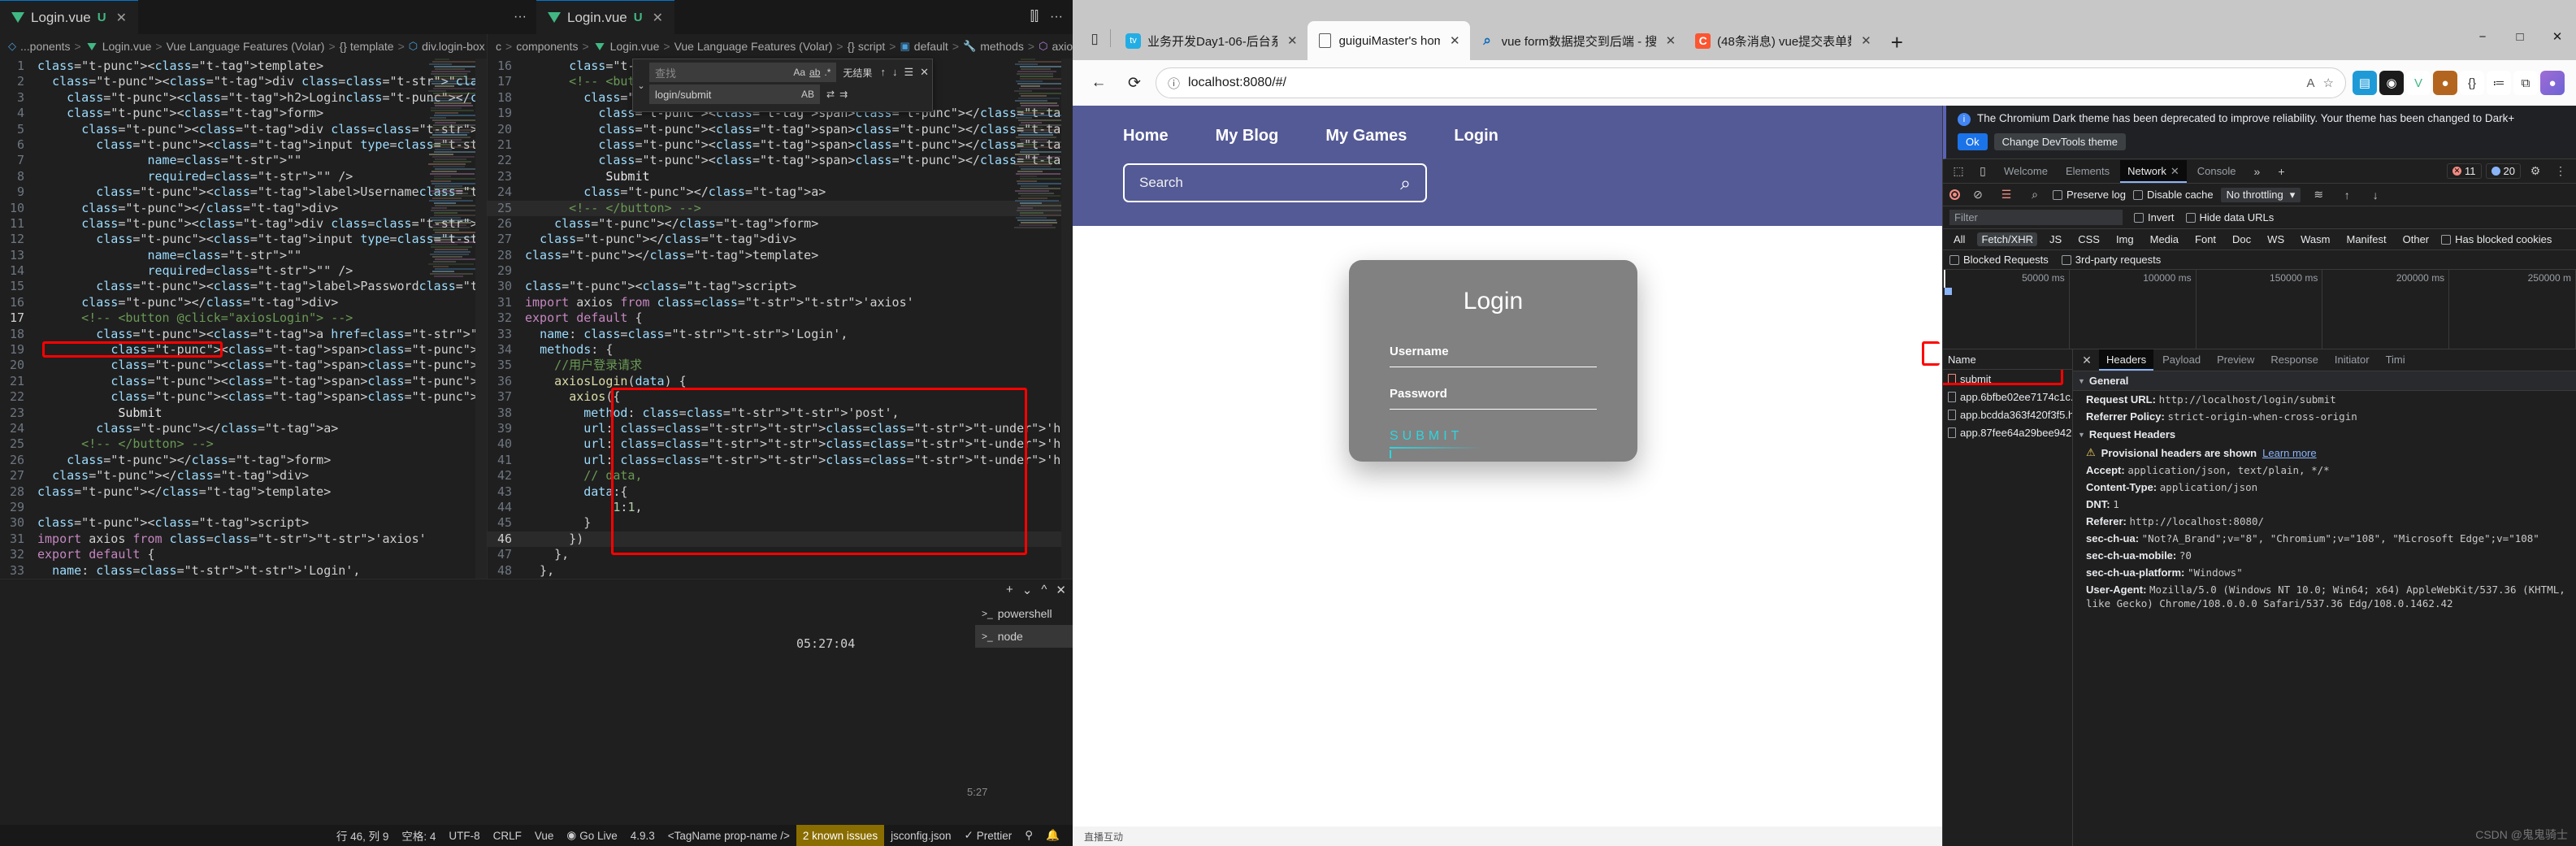  What do you see at coordinates (246, 46) in the screenshot?
I see `breadcrumb-item: Vue Language Features (Volar)` at bounding box center [246, 46].